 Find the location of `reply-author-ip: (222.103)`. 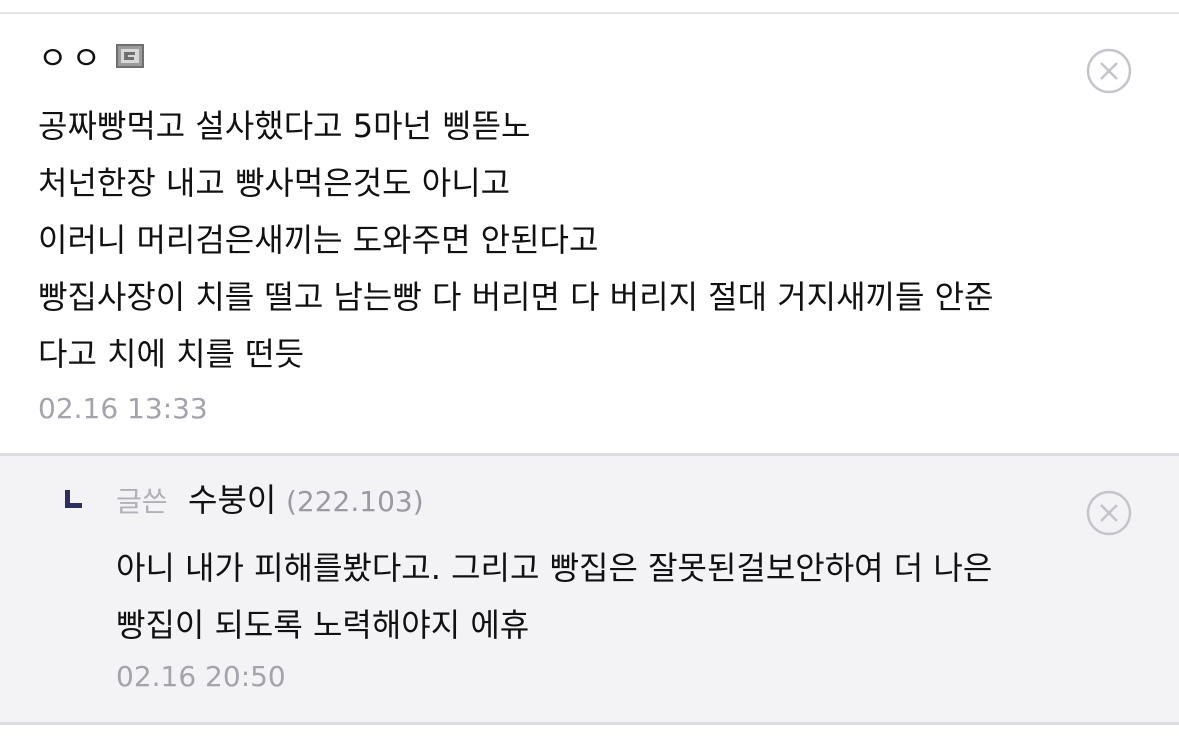

reply-author-ip: (222.103) is located at coordinates (355, 501).